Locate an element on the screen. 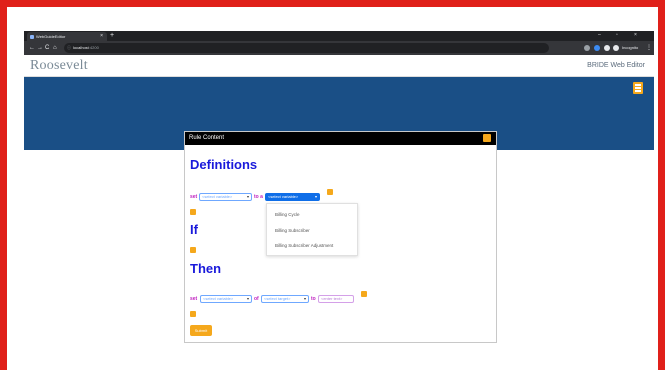 The image size is (665, 370). browser-toolbar: ← → C ⌂ ⓘ localhost:4200 Incognito ⋮ is located at coordinates (339, 48).